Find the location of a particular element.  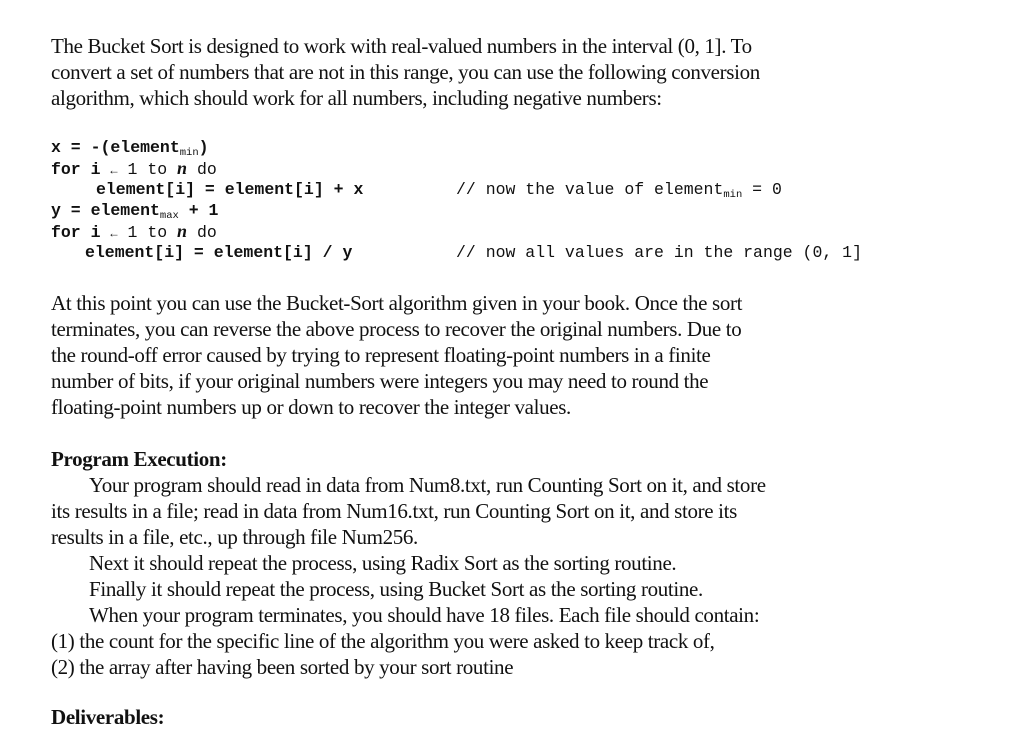

code-line-6: element[i] = element[i] / y is located at coordinates (218, 252).